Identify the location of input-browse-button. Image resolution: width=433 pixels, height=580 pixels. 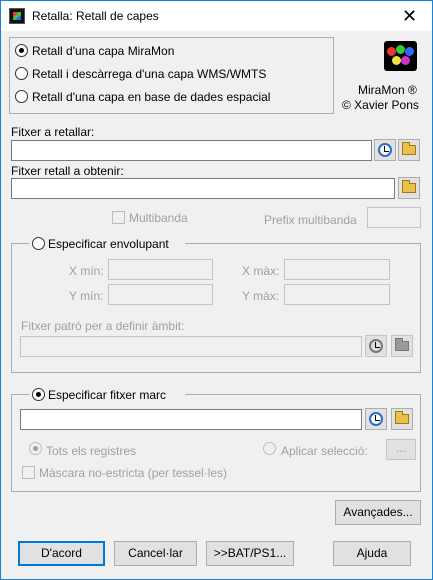
(409, 150).